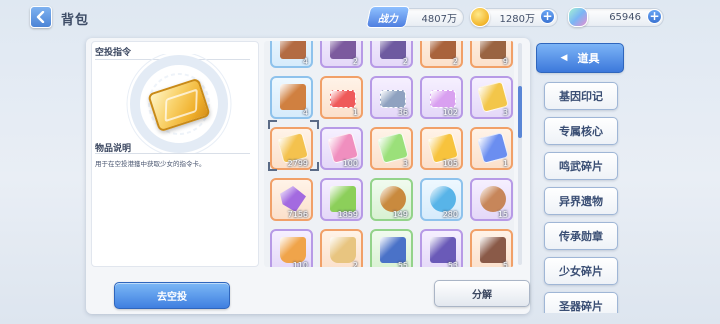 The image size is (720, 324). What do you see at coordinates (402, 264) in the screenshot?
I see `item-quantity: 55` at bounding box center [402, 264].